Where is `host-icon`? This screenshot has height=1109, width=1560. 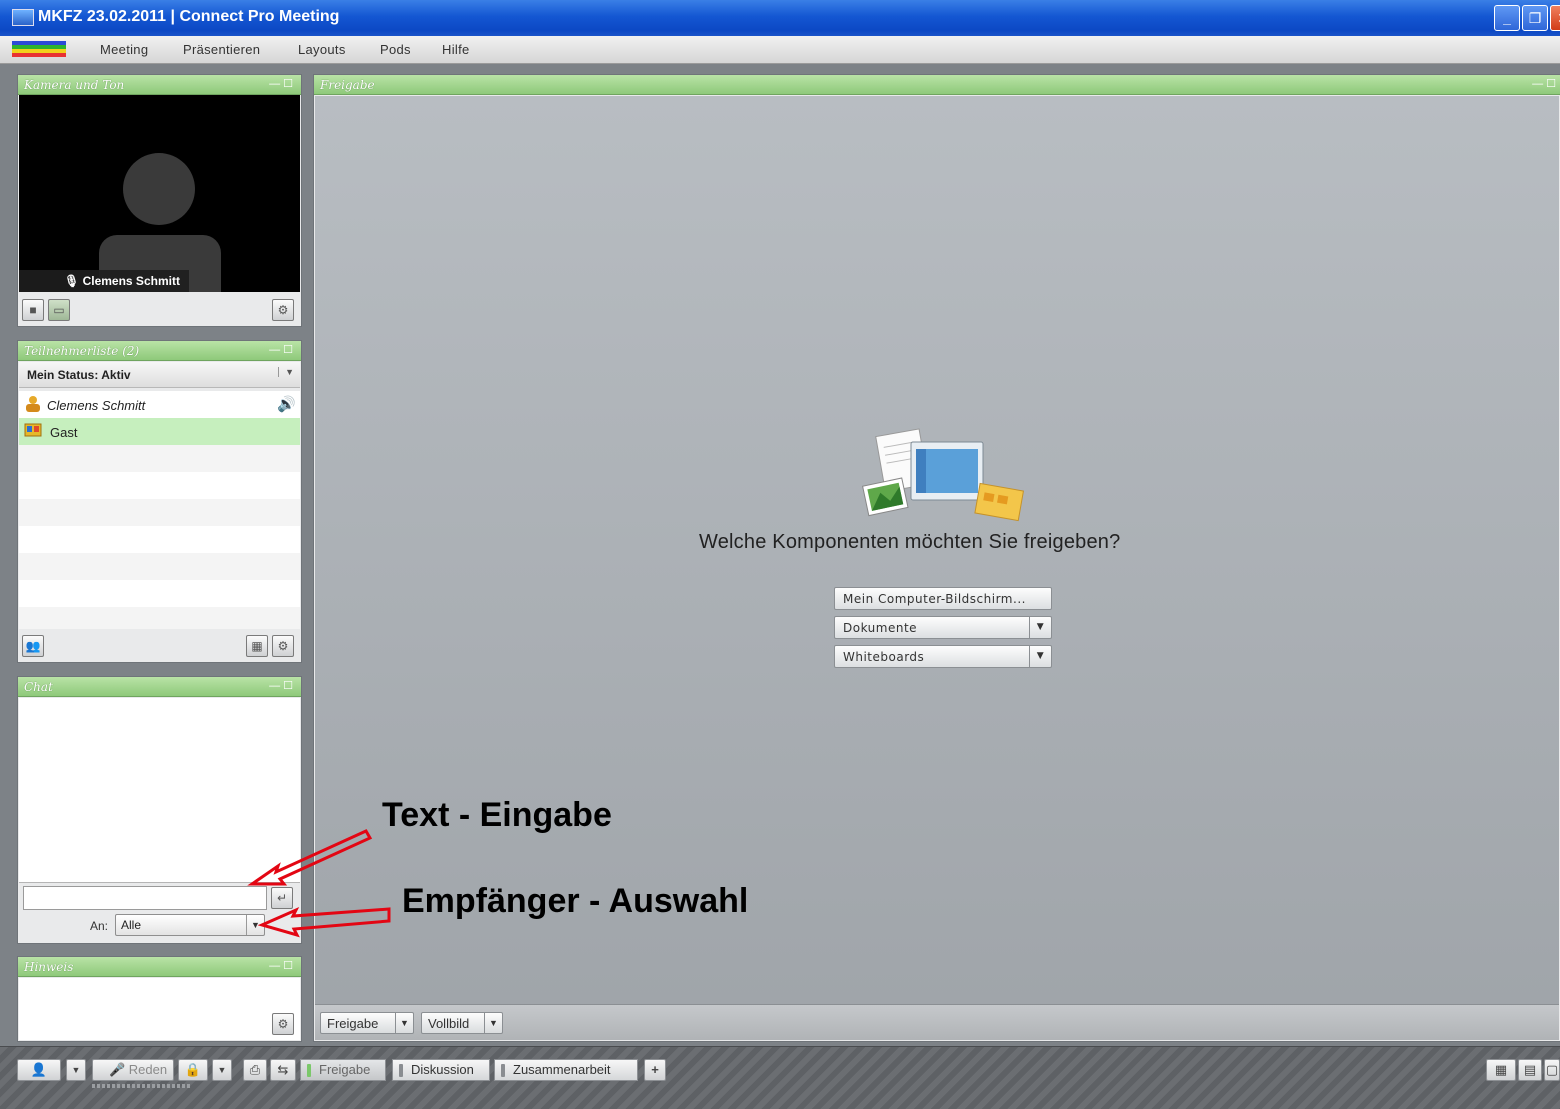
host-icon is located at coordinates (33, 404).